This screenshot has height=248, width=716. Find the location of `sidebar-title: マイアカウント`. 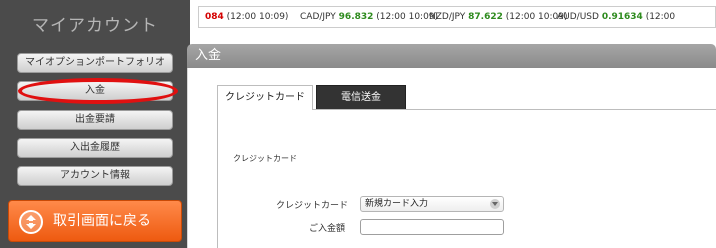

sidebar-title: マイアカウント is located at coordinates (95, 26).